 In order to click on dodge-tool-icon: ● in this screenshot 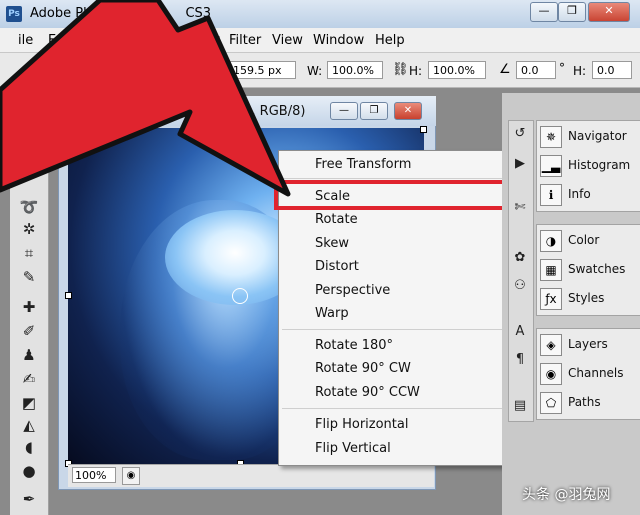, I will do `click(29, 471)`.